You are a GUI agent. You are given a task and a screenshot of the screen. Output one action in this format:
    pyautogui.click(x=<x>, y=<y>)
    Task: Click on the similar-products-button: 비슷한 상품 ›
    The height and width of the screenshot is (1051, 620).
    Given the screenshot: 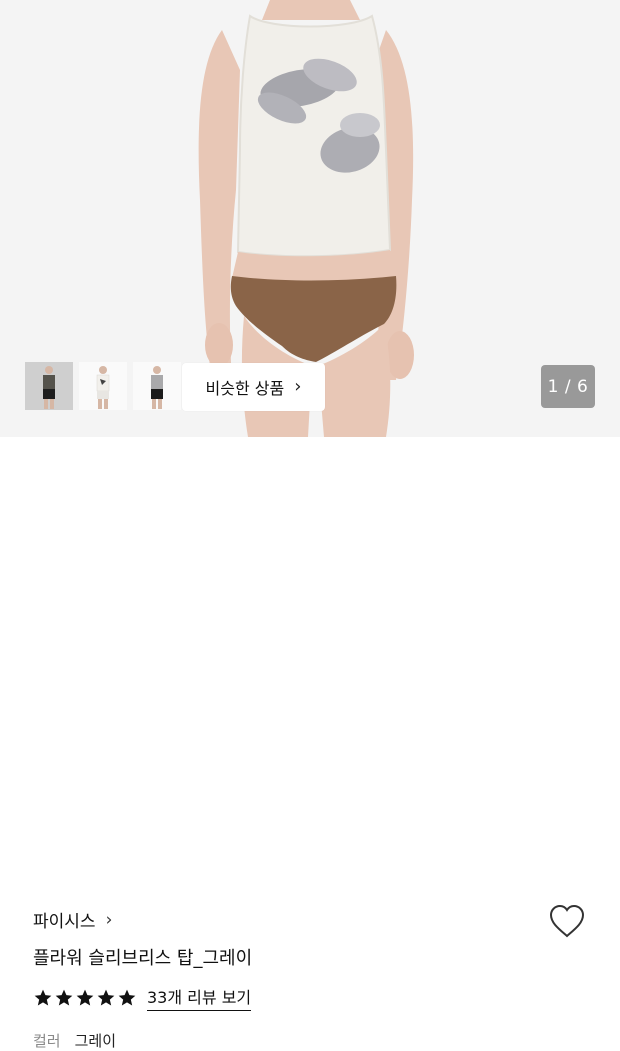 What is the action you would take?
    pyautogui.click(x=253, y=387)
    